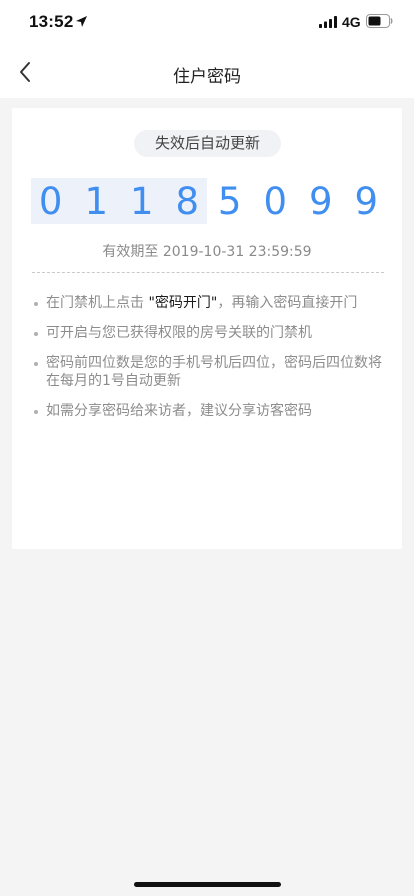 Image resolution: width=414 pixels, height=896 pixels. I want to click on note-text: 密码前四位数是您的手机号机后四位，密码后四位数将在每月的1号自动更新, so click(214, 372).